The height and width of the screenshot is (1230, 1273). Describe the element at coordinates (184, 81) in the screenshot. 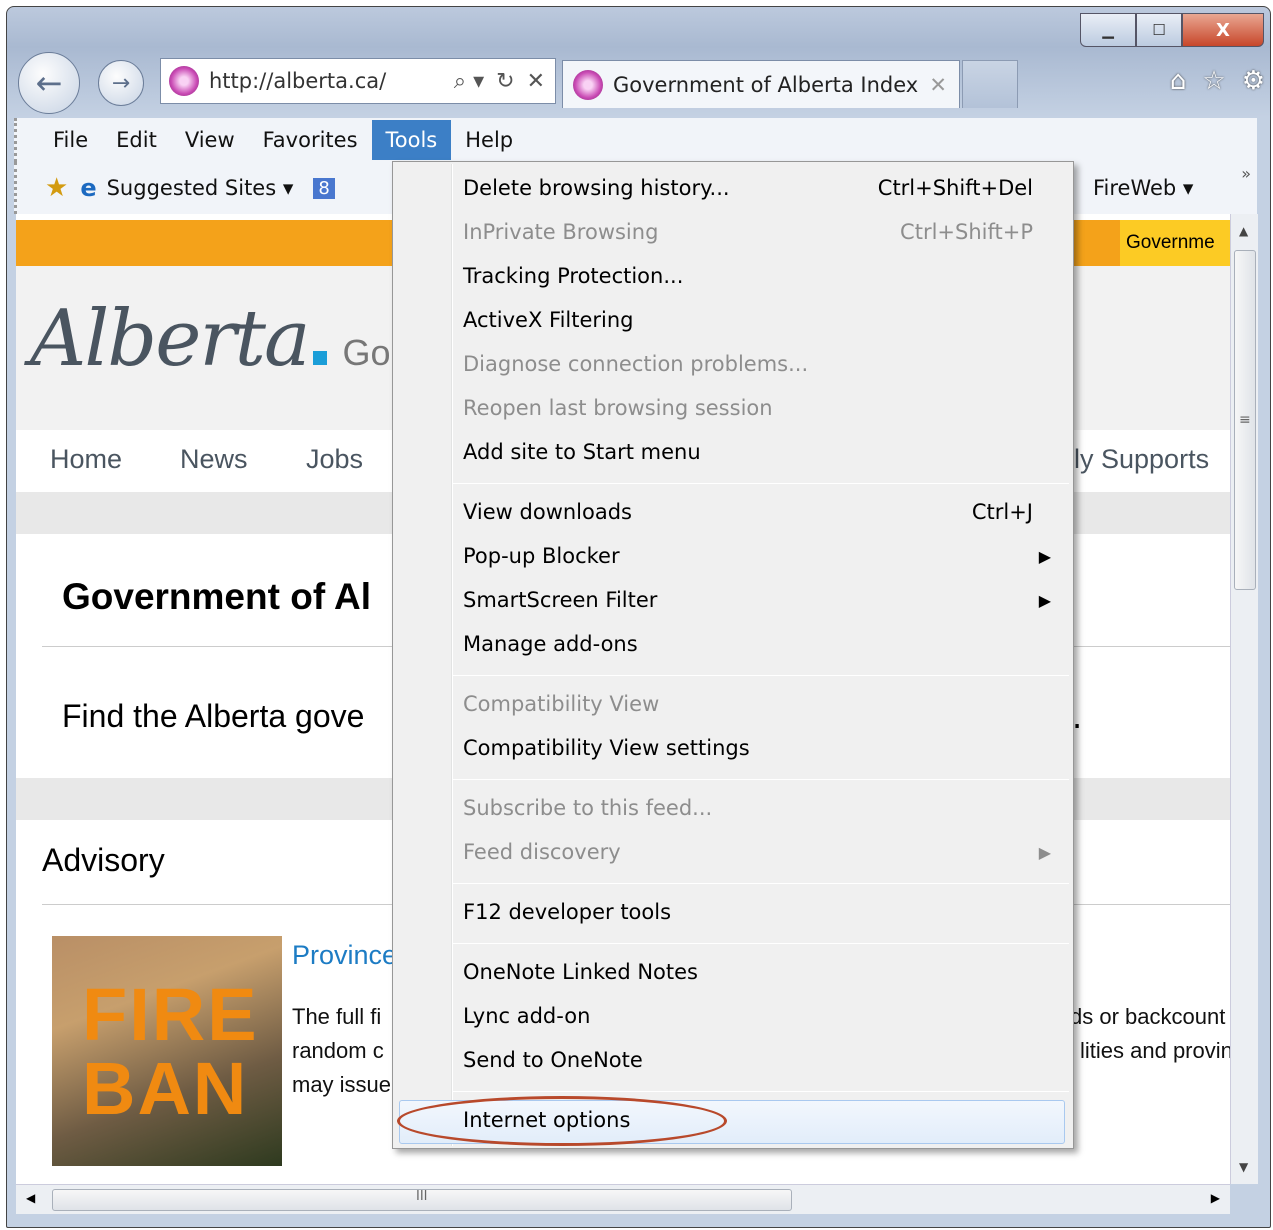

I see `site-favicon-icon` at that location.